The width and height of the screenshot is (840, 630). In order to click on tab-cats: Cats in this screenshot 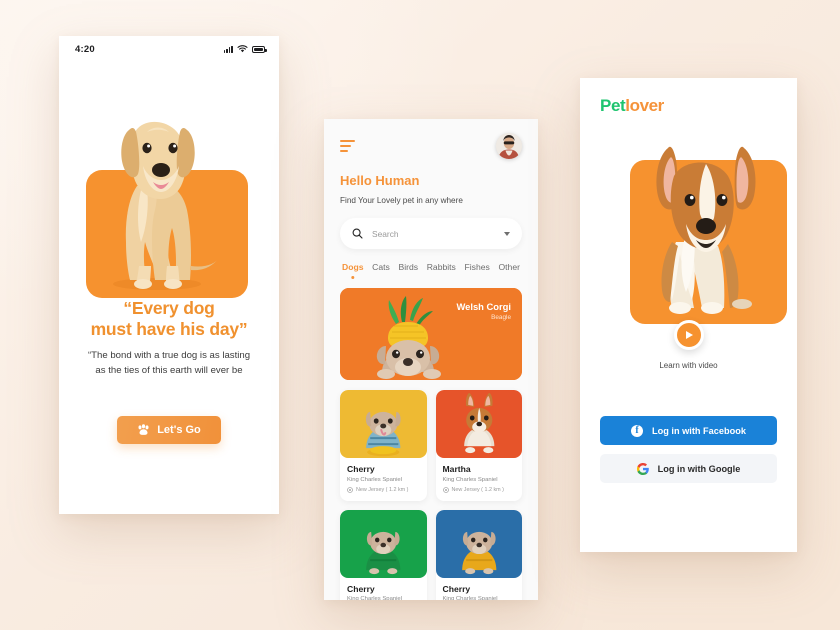, I will do `click(381, 270)`.